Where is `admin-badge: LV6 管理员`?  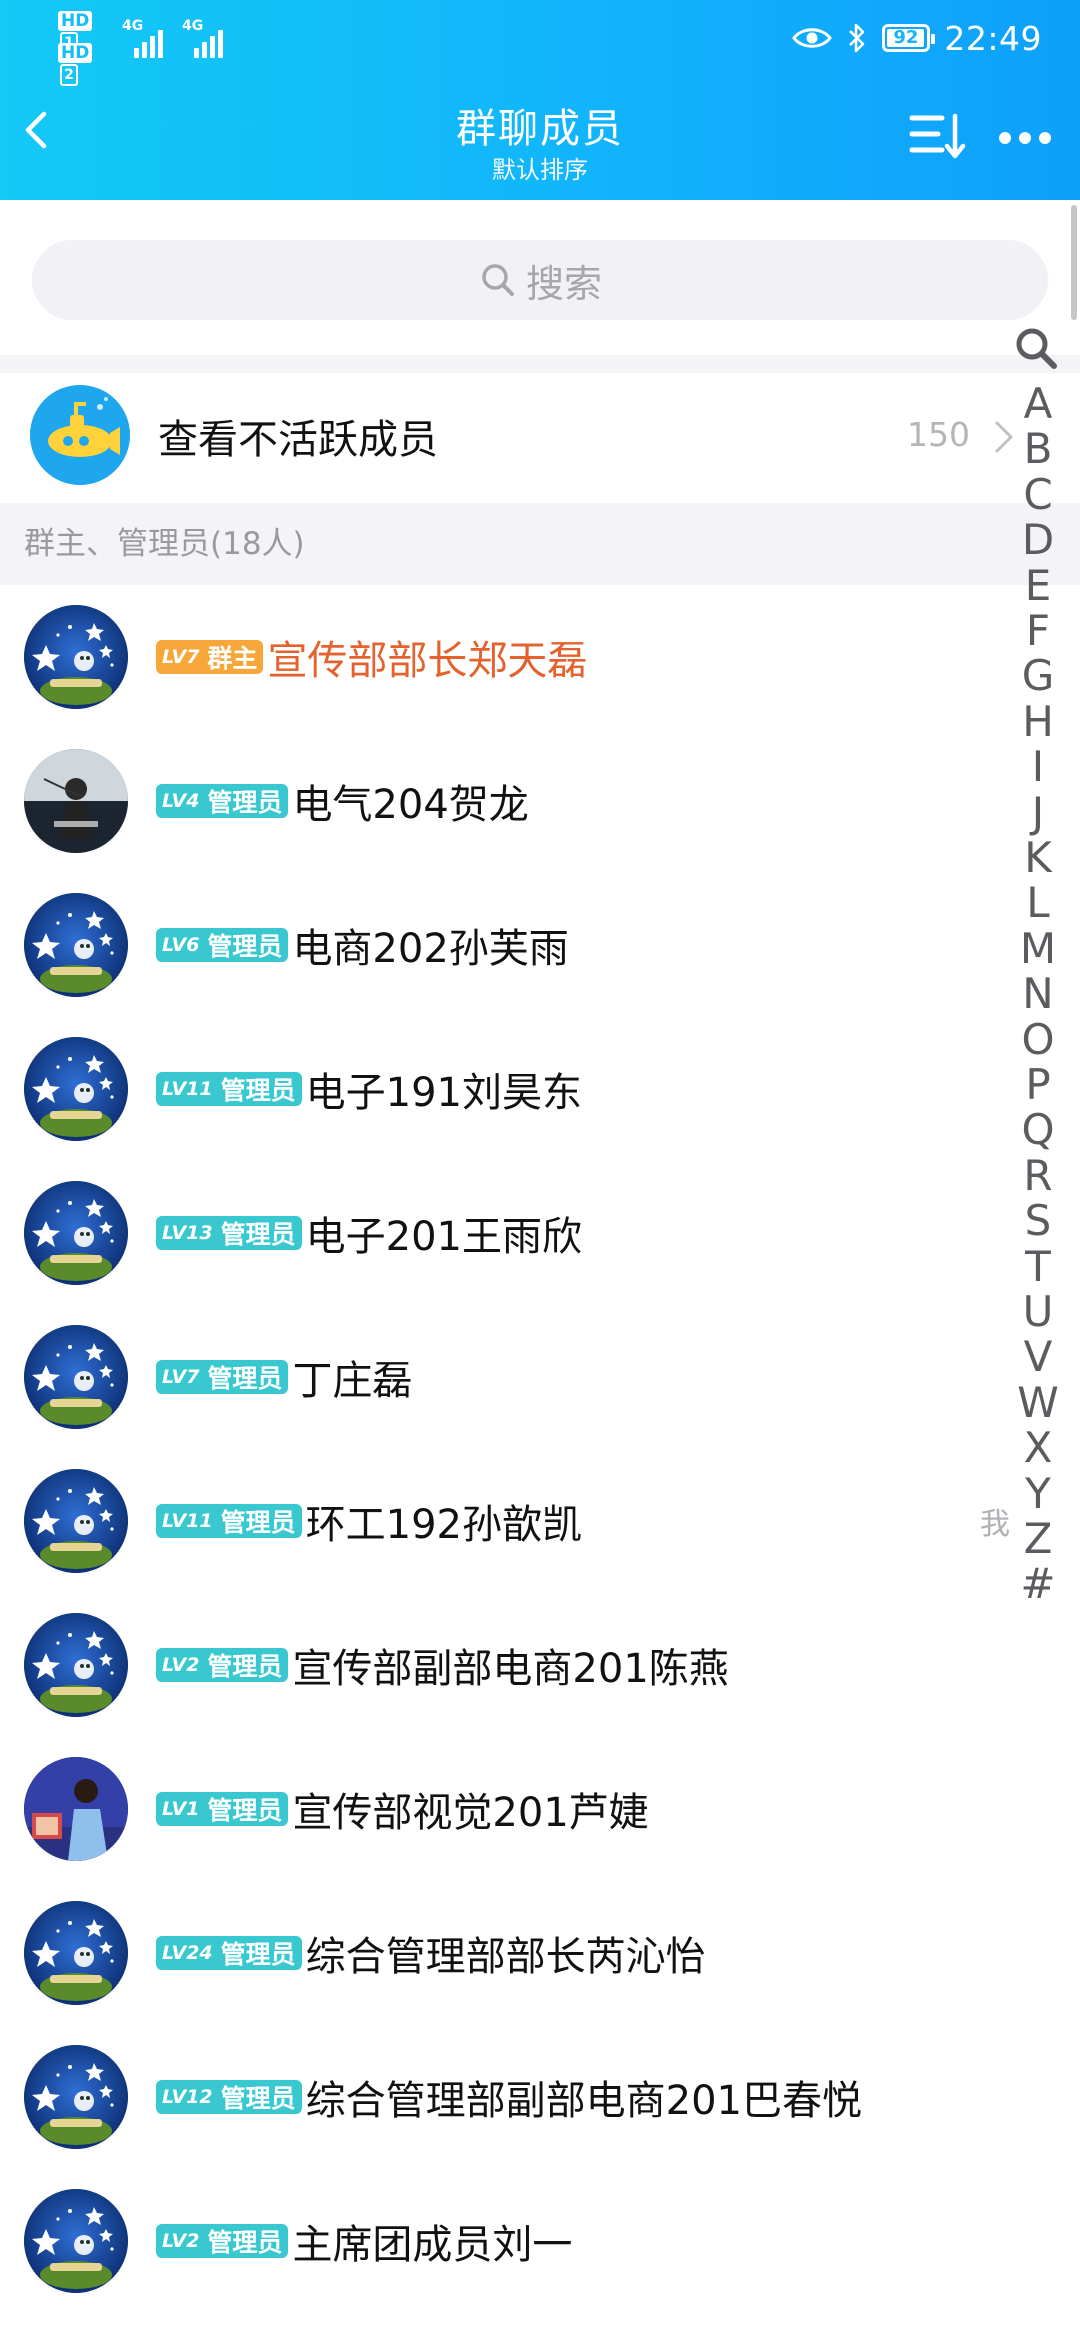
admin-badge: LV6 管理员 is located at coordinates (222, 945).